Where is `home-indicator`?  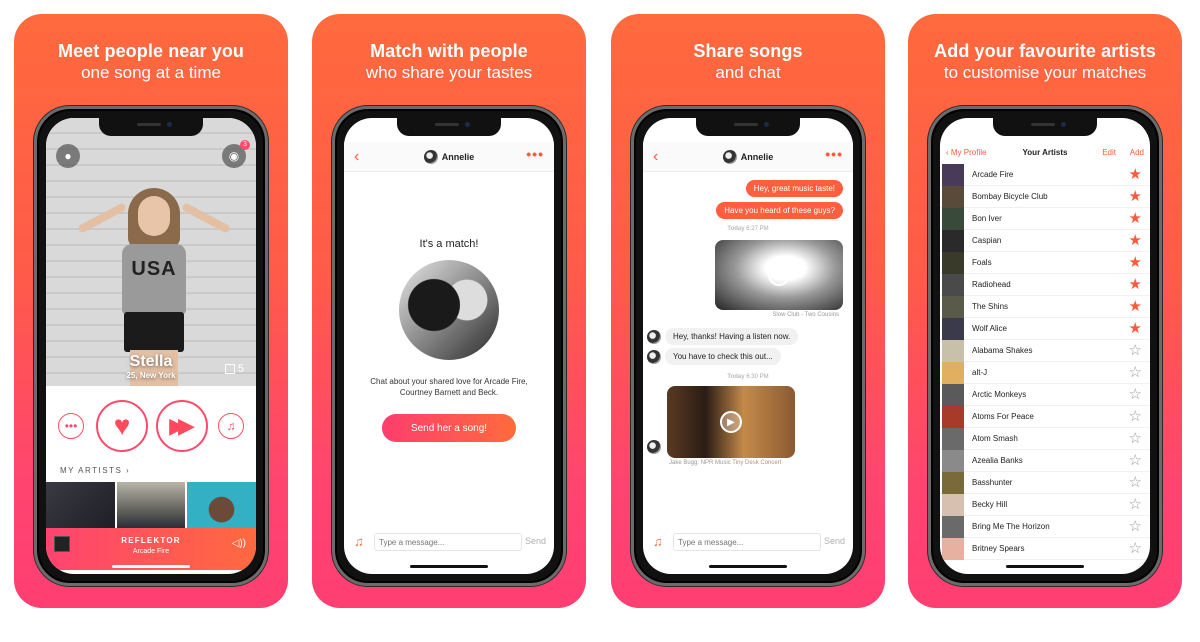
home-indicator is located at coordinates (748, 566).